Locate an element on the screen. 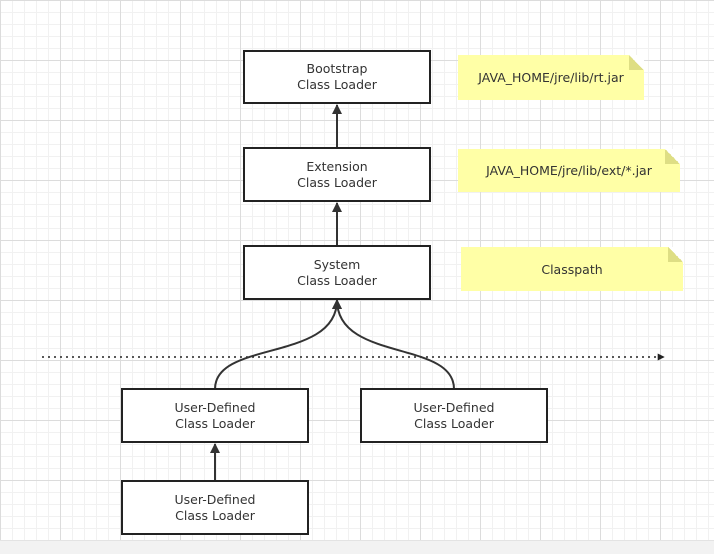  note-extension-path: JAVA_HOME/jre/lib/ext/*.jar is located at coordinates (569, 170).